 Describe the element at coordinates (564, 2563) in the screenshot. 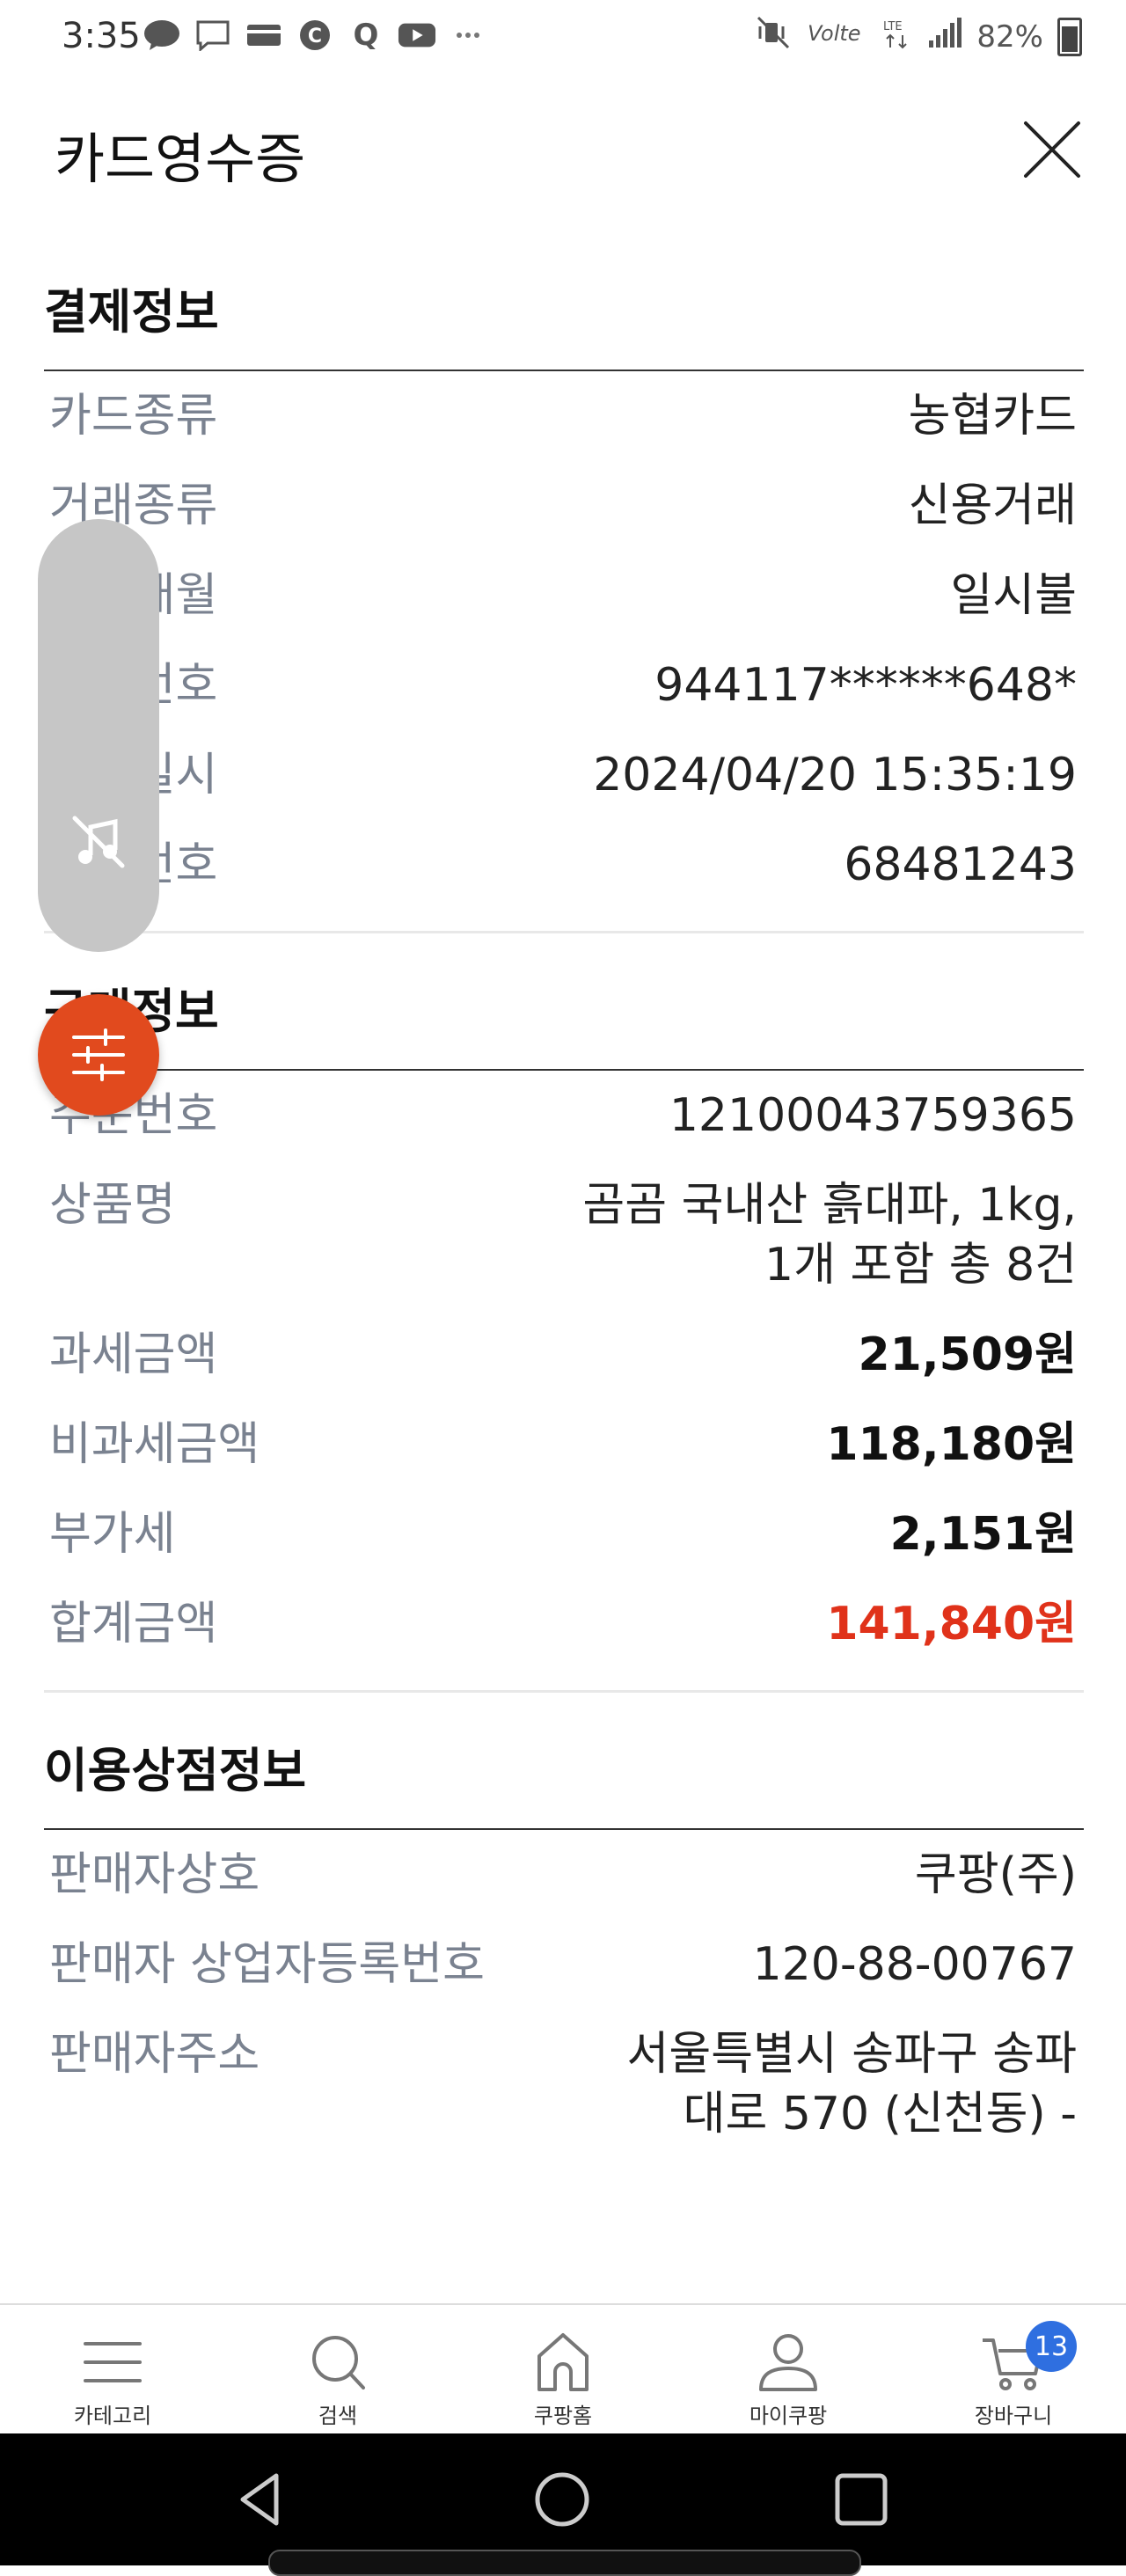

I see `gesture-handle` at that location.